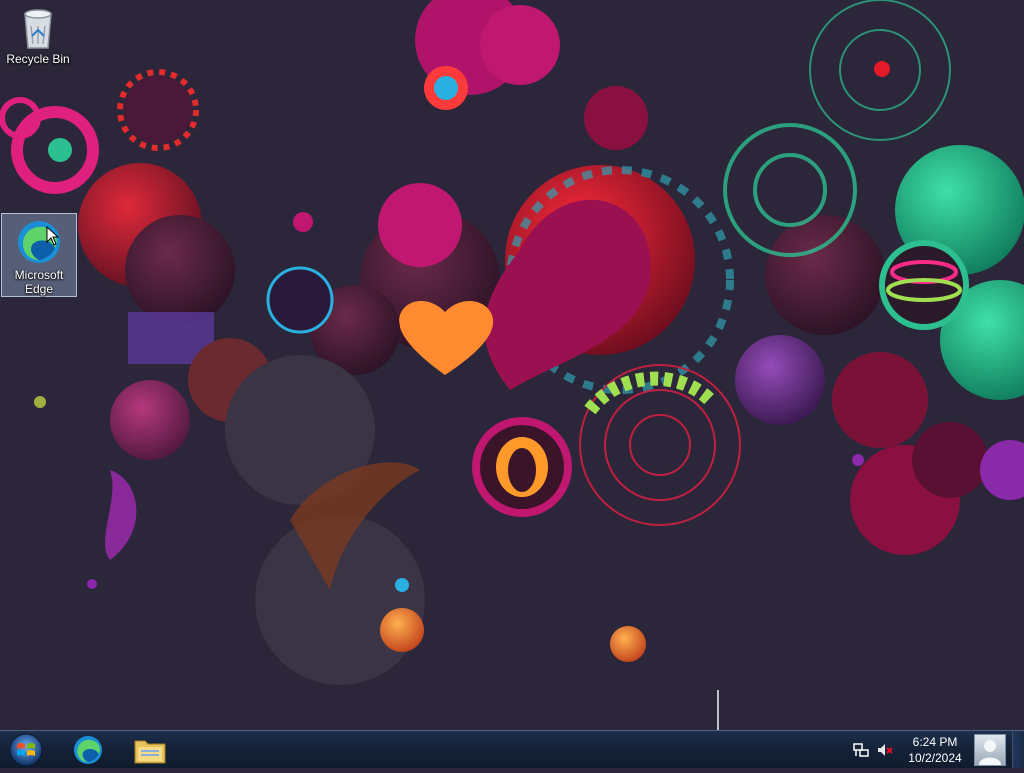 The width and height of the screenshot is (1024, 773). Describe the element at coordinates (935, 742) in the screenshot. I see `clock-time: 6:24 PM` at that location.